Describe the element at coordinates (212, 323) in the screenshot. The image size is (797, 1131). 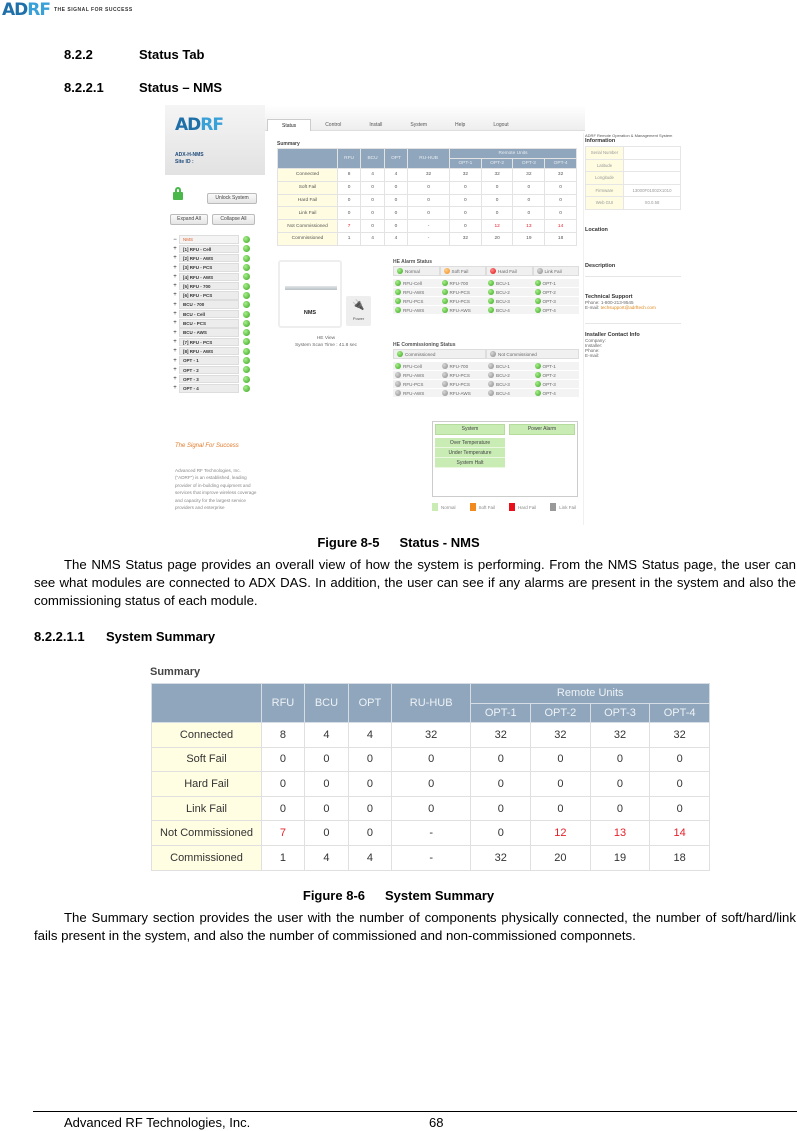
I see `tree-item: + BCU - PCS` at that location.